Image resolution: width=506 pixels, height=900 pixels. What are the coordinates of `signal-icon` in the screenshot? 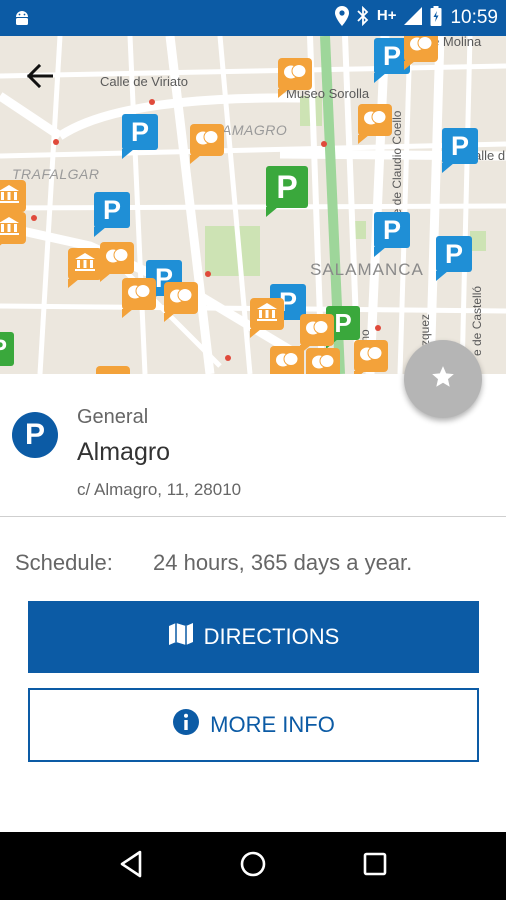 It's located at (413, 18).